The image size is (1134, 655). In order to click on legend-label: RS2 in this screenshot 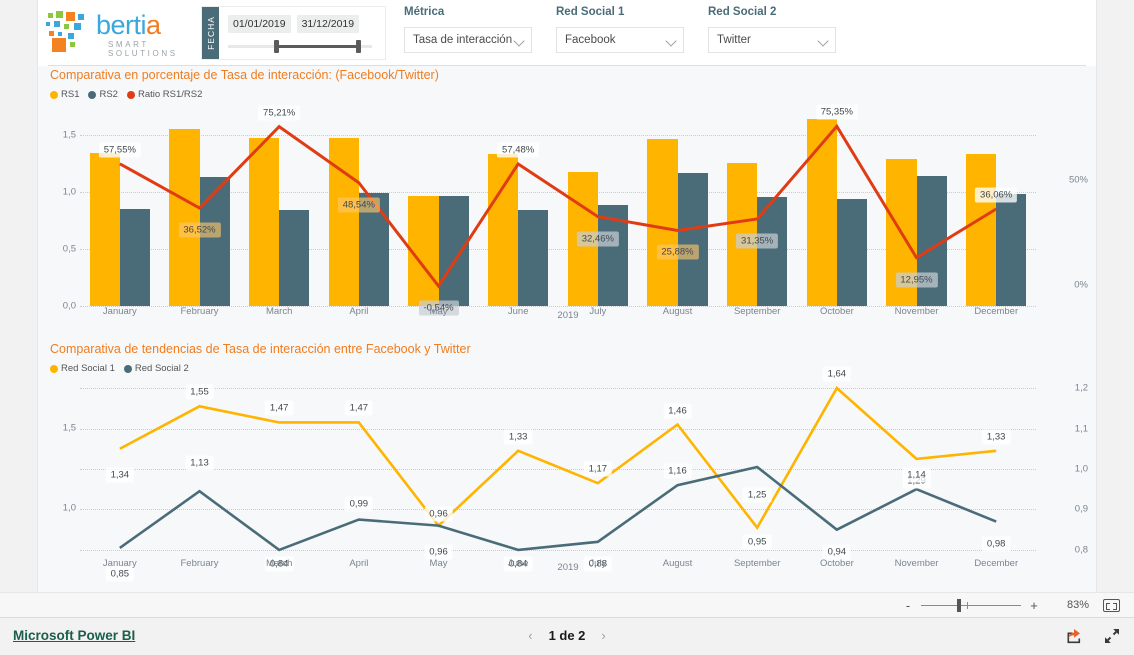, I will do `click(108, 94)`.